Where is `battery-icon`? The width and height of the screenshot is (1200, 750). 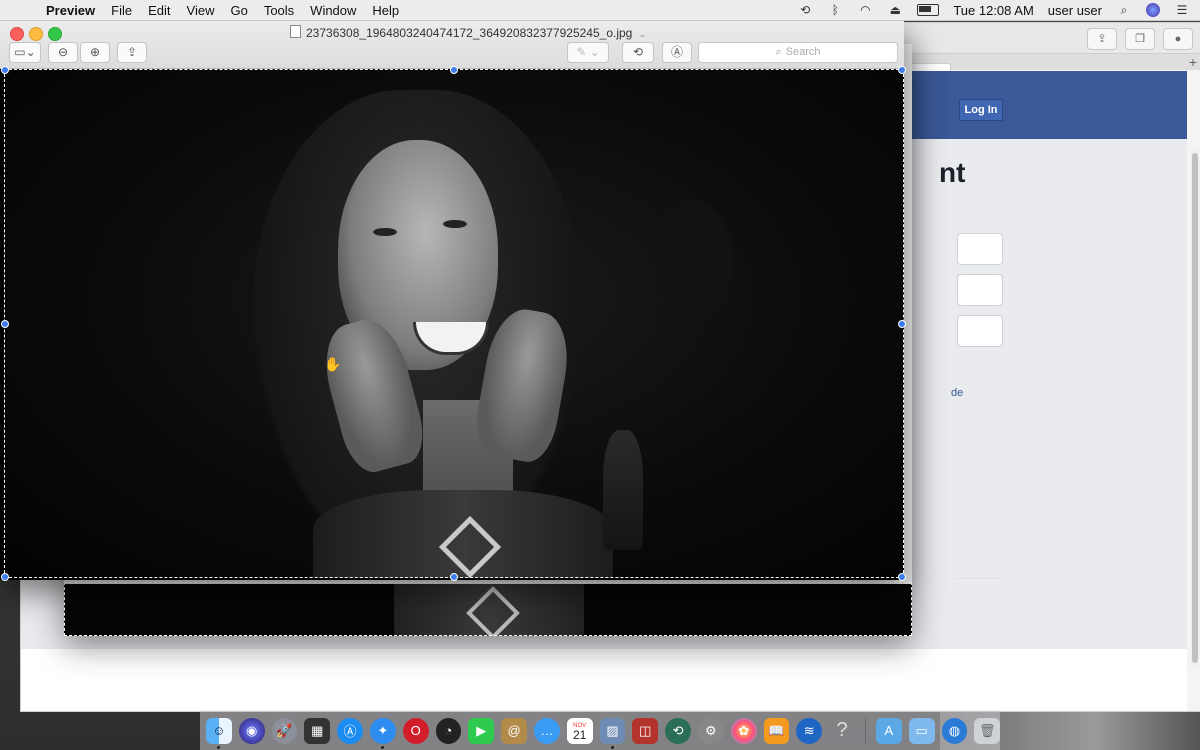
battery-icon is located at coordinates (928, 10).